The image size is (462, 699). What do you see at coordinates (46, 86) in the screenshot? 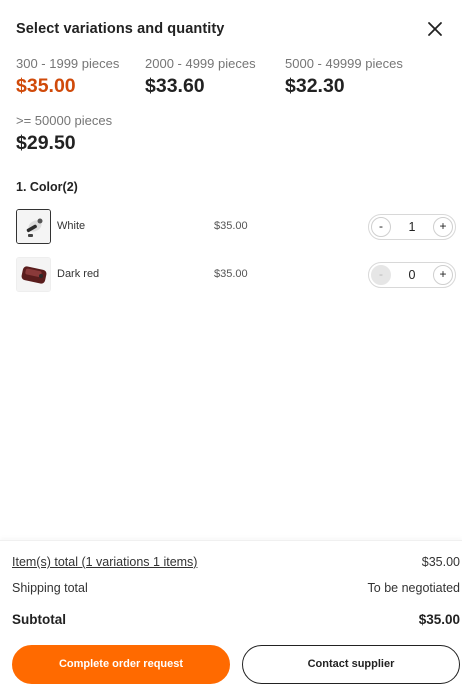
I see `tier-price: $35.00` at bounding box center [46, 86].